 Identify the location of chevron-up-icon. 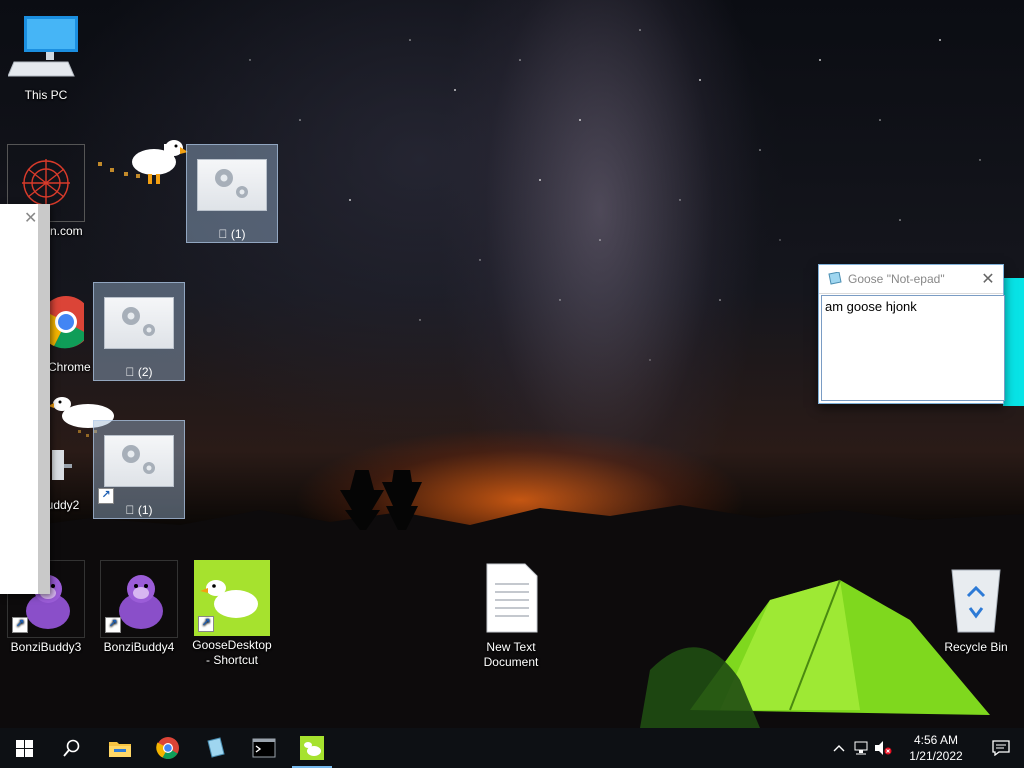
(839, 748).